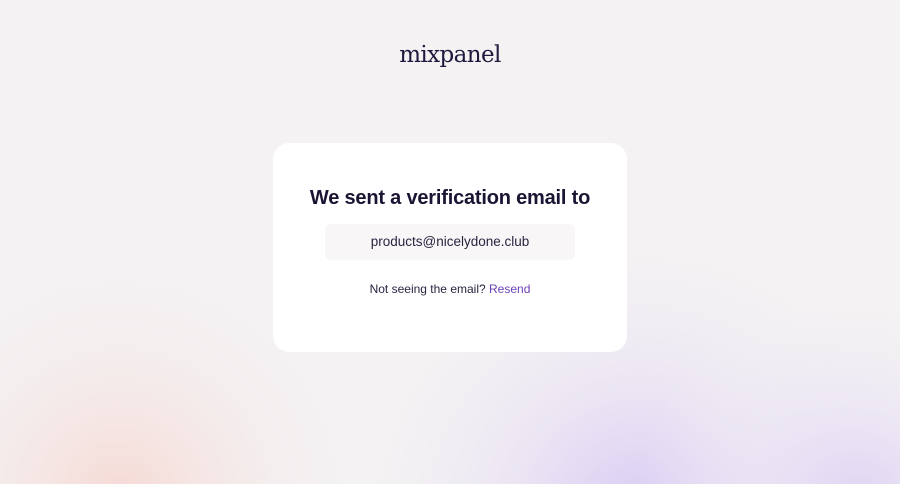 Image resolution: width=900 pixels, height=484 pixels. What do you see at coordinates (450, 242) in the screenshot?
I see `email-display: products@nicelydone.club` at bounding box center [450, 242].